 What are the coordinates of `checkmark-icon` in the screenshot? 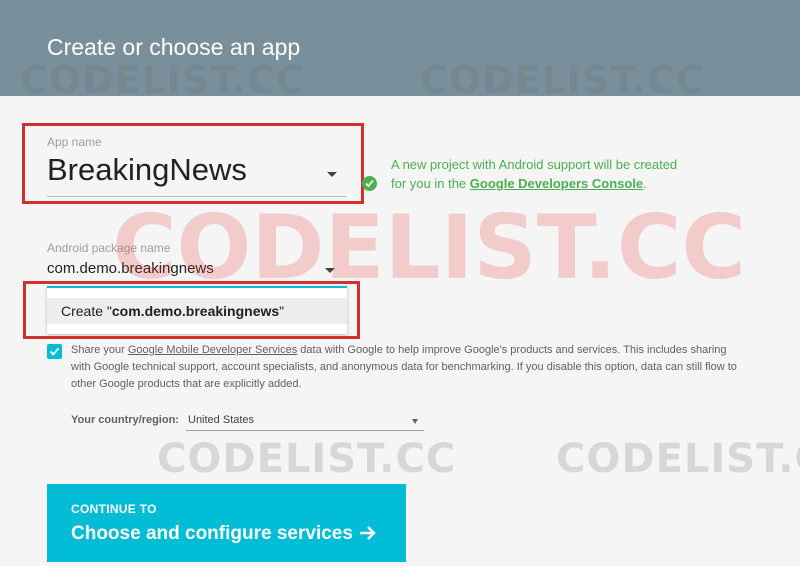 It's located at (54, 351).